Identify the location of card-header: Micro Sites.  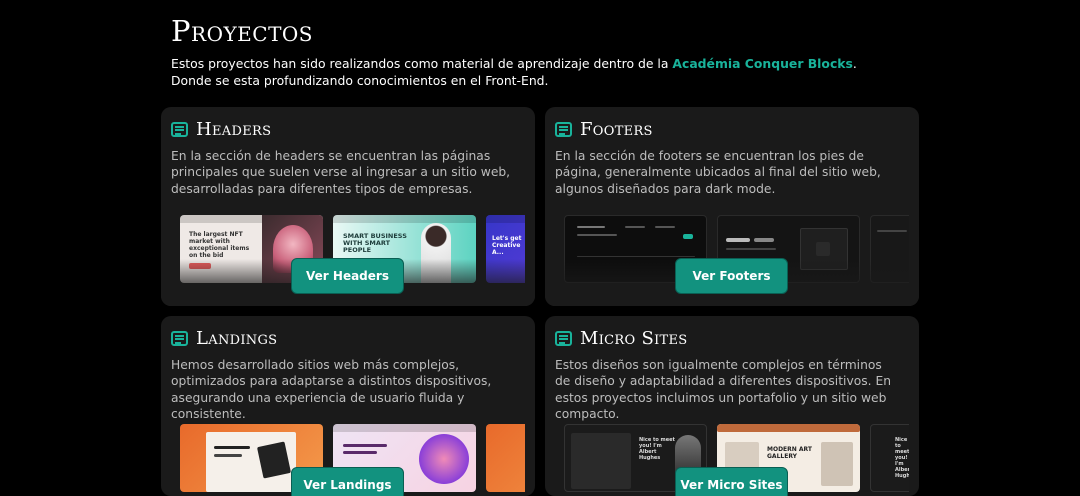
(621, 338).